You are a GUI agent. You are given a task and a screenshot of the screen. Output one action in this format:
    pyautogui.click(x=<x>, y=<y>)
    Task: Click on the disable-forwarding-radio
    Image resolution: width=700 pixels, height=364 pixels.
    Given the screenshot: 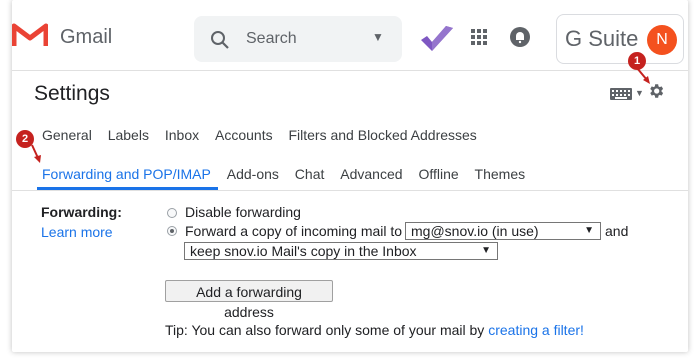 What is the action you would take?
    pyautogui.click(x=172, y=213)
    